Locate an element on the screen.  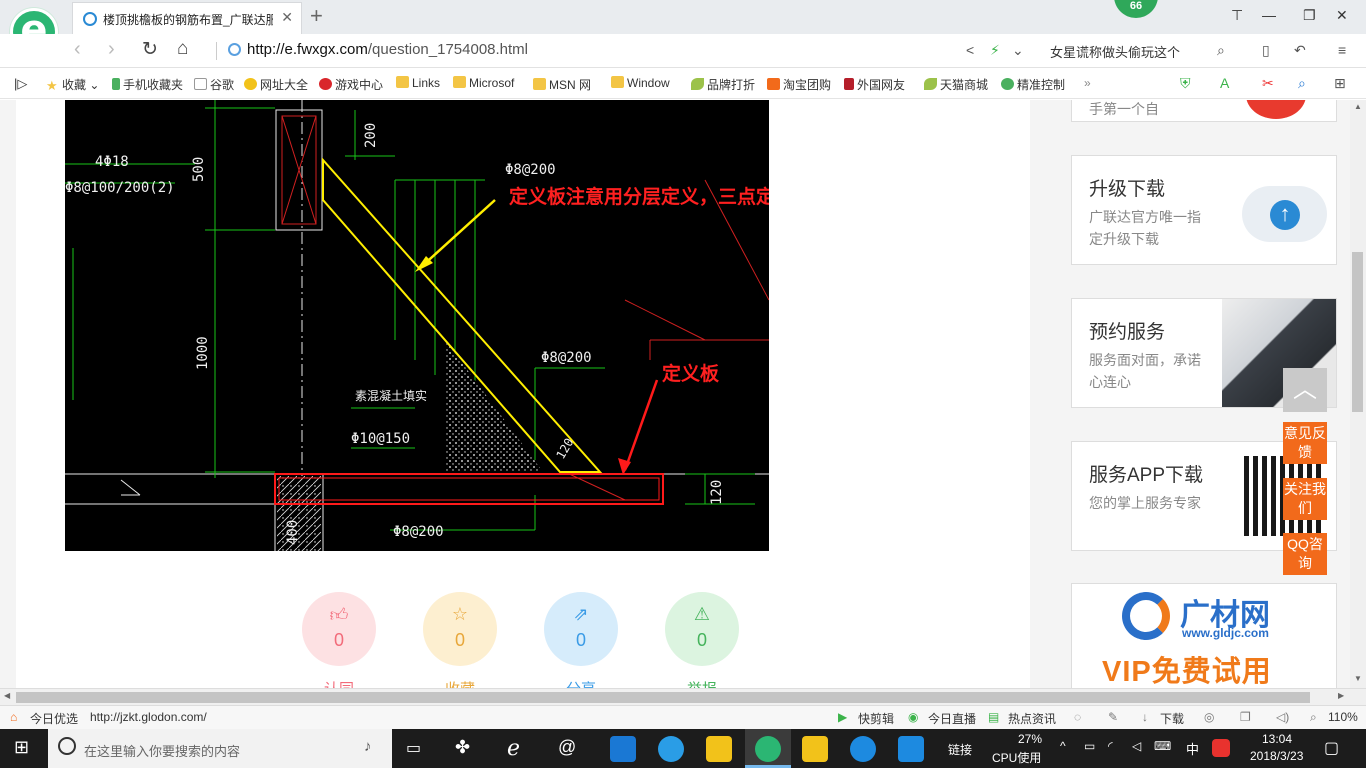
sogou-icon is located at coordinates (1221, 748).